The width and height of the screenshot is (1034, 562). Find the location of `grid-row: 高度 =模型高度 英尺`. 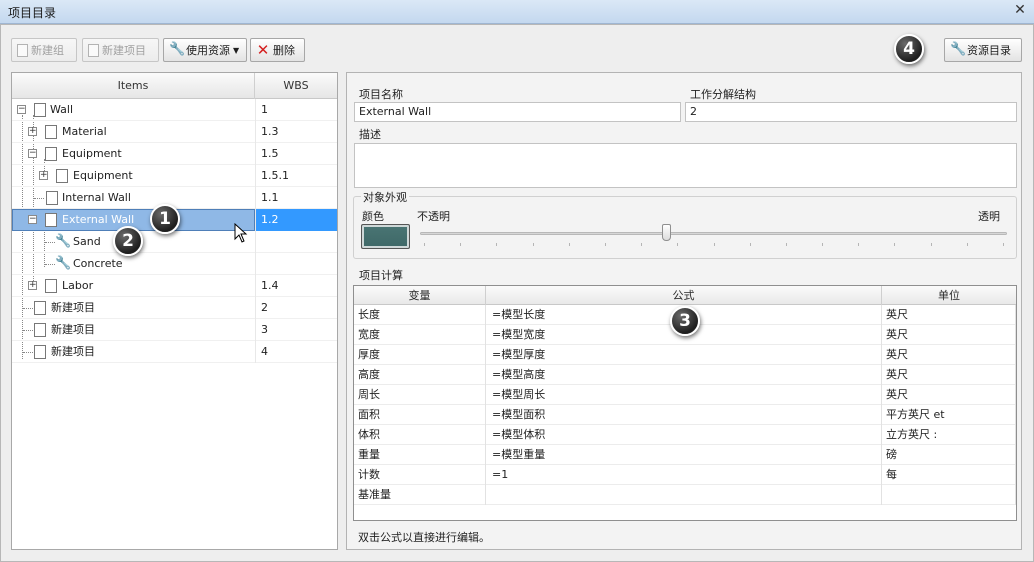

grid-row: 高度 =模型高度 英尺 is located at coordinates (685, 375).